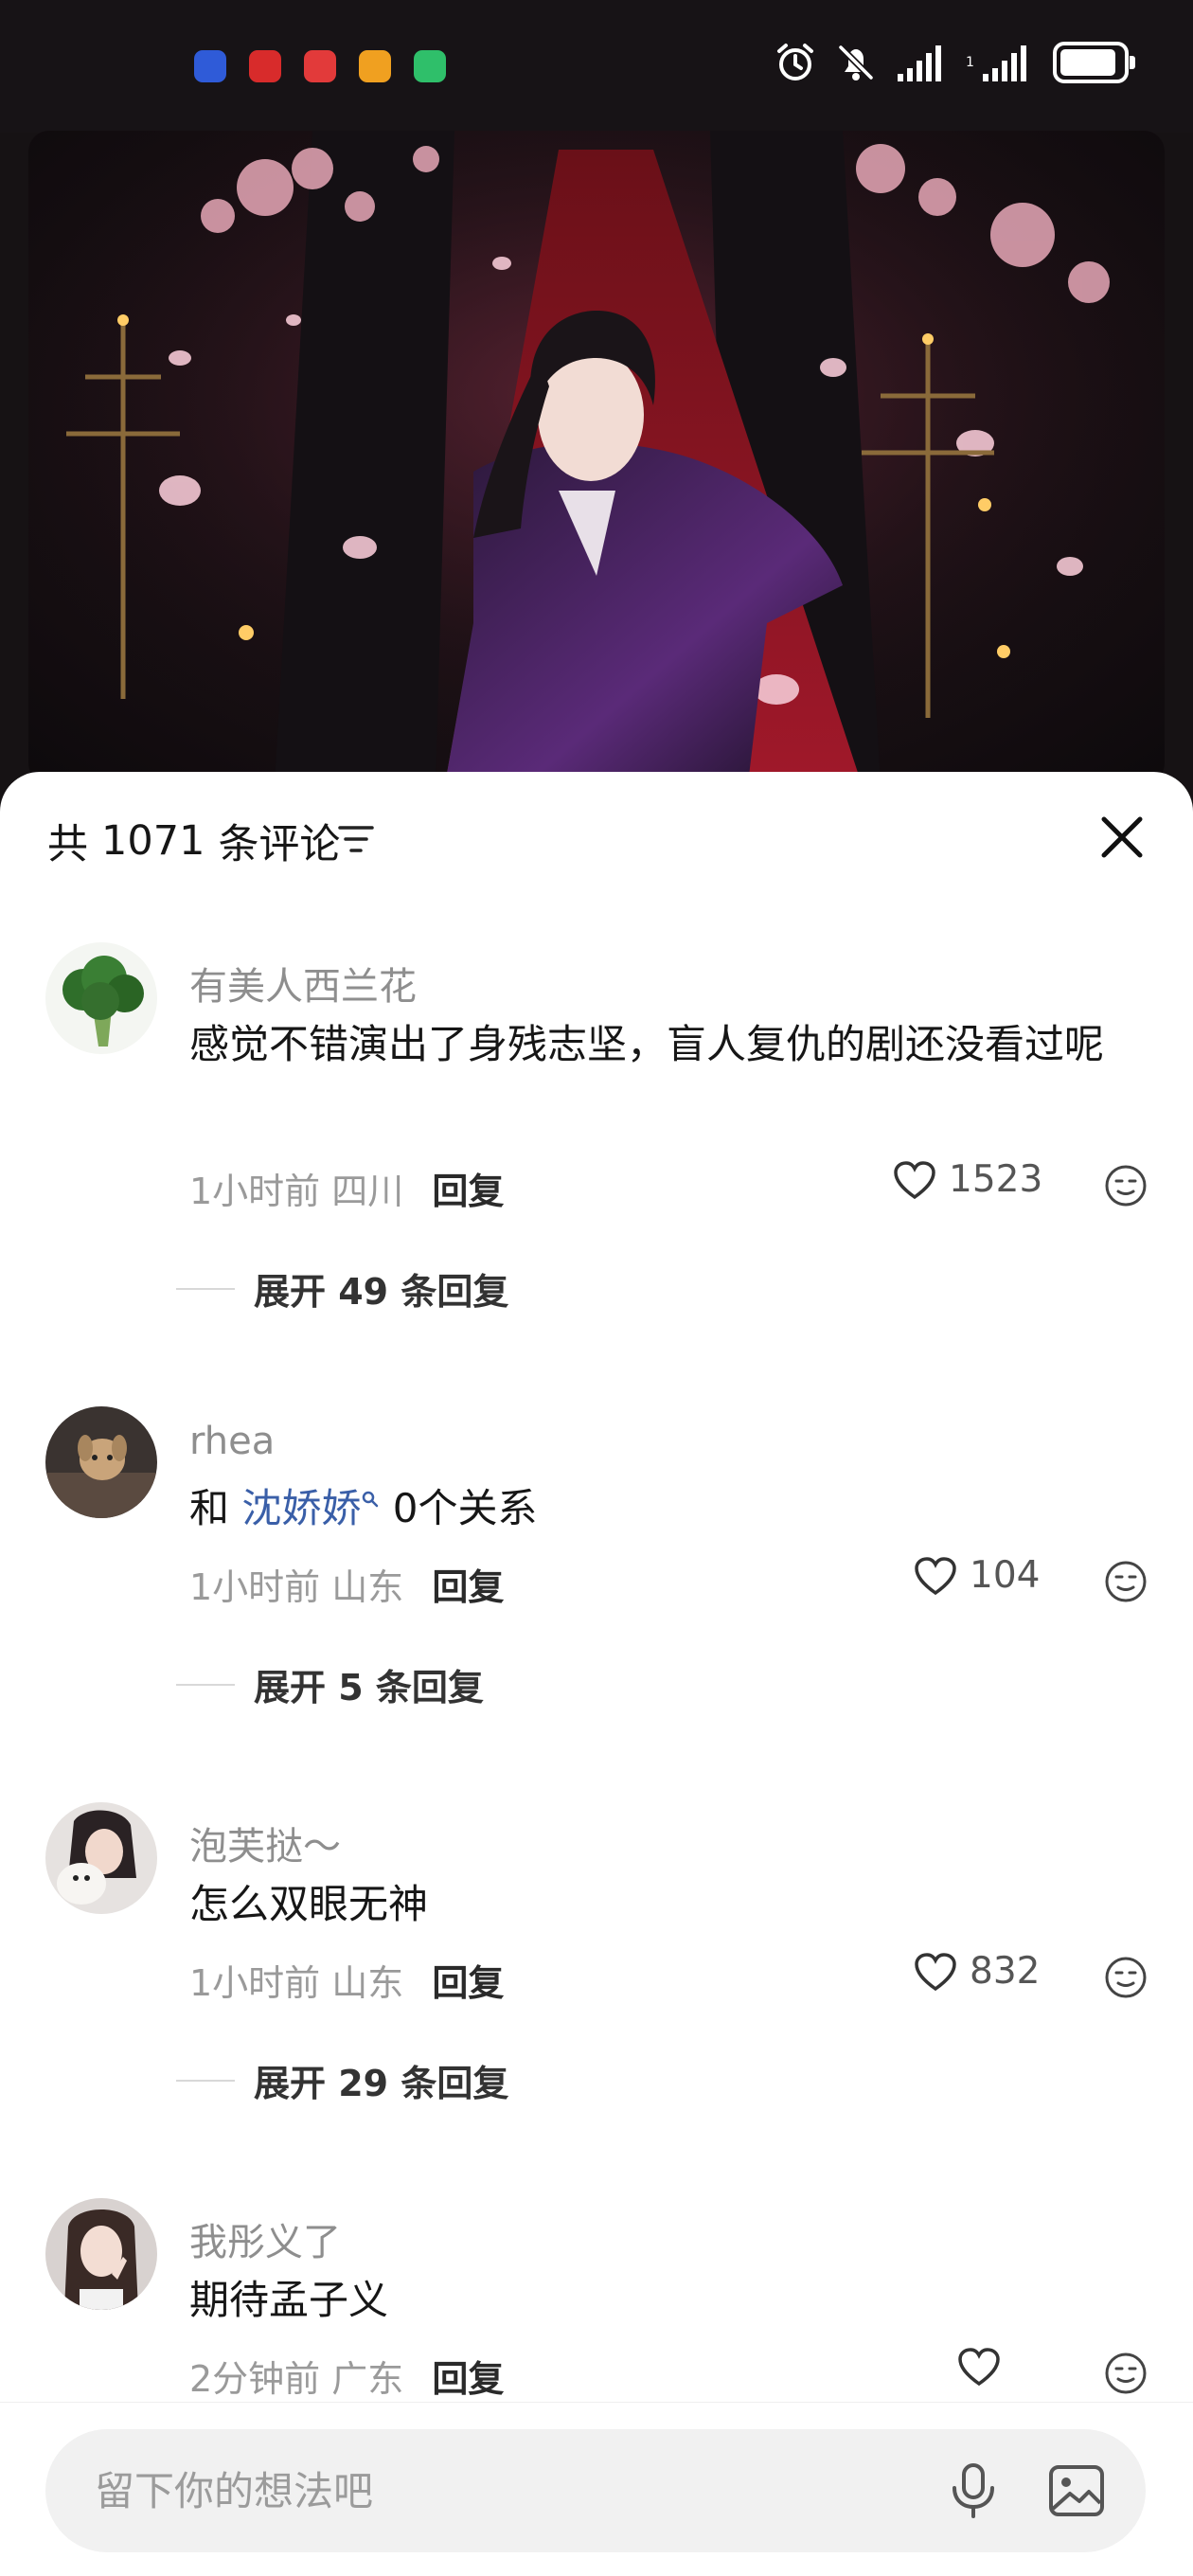 This screenshot has width=1193, height=2576. What do you see at coordinates (1122, 837) in the screenshot?
I see `close-icon` at bounding box center [1122, 837].